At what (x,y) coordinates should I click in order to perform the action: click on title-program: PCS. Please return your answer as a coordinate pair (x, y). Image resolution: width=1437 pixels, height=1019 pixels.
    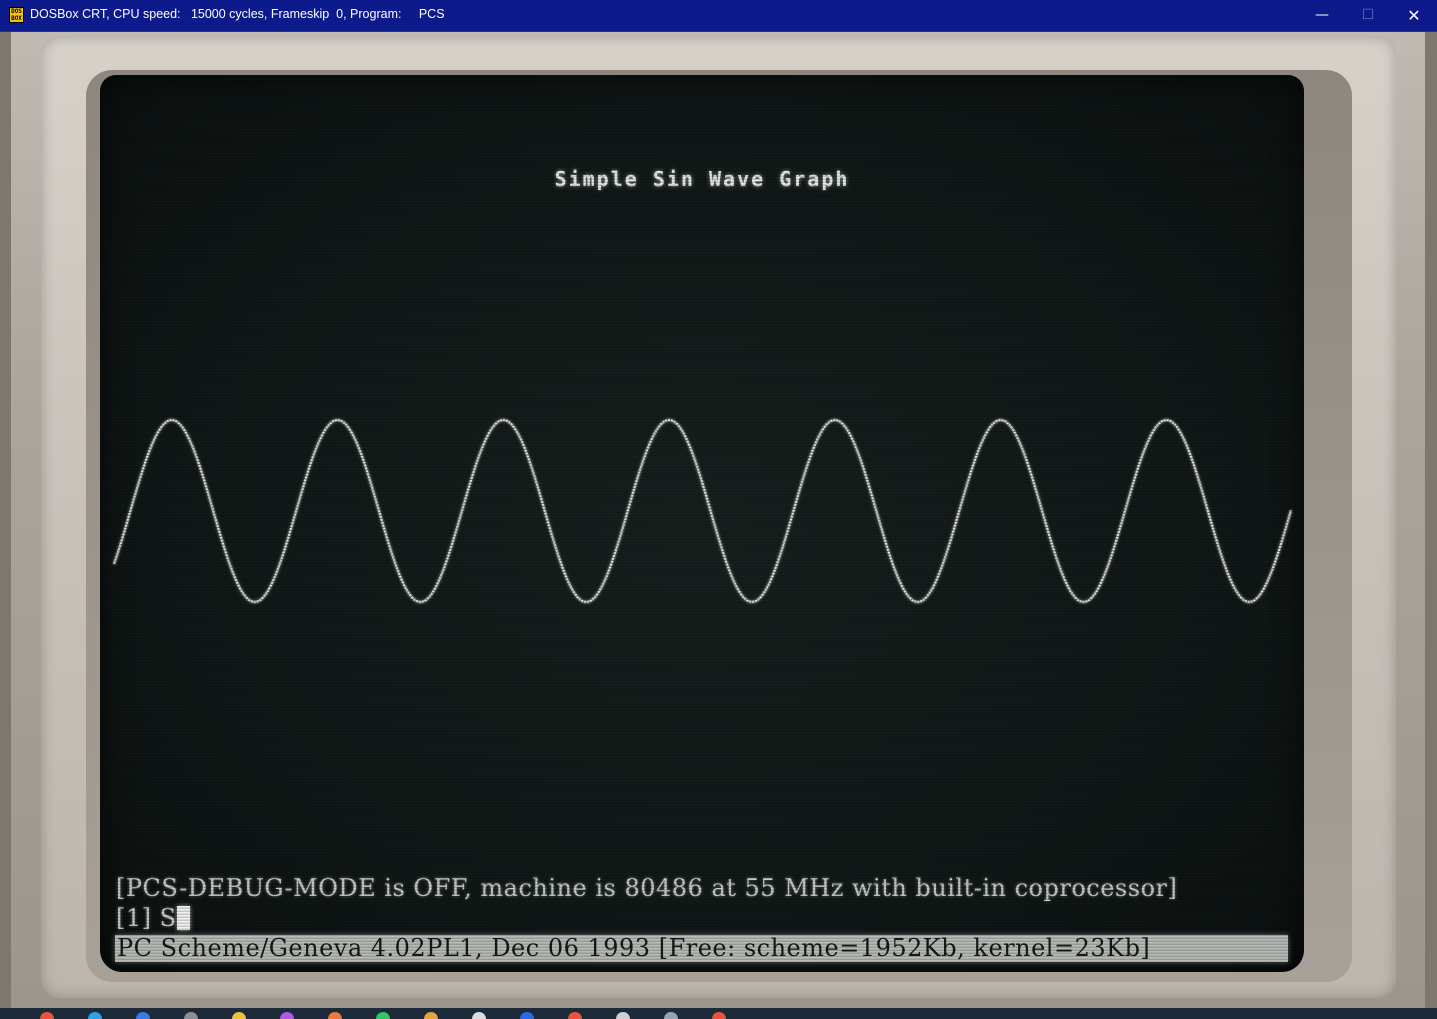
    Looking at the image, I should click on (431, 14).